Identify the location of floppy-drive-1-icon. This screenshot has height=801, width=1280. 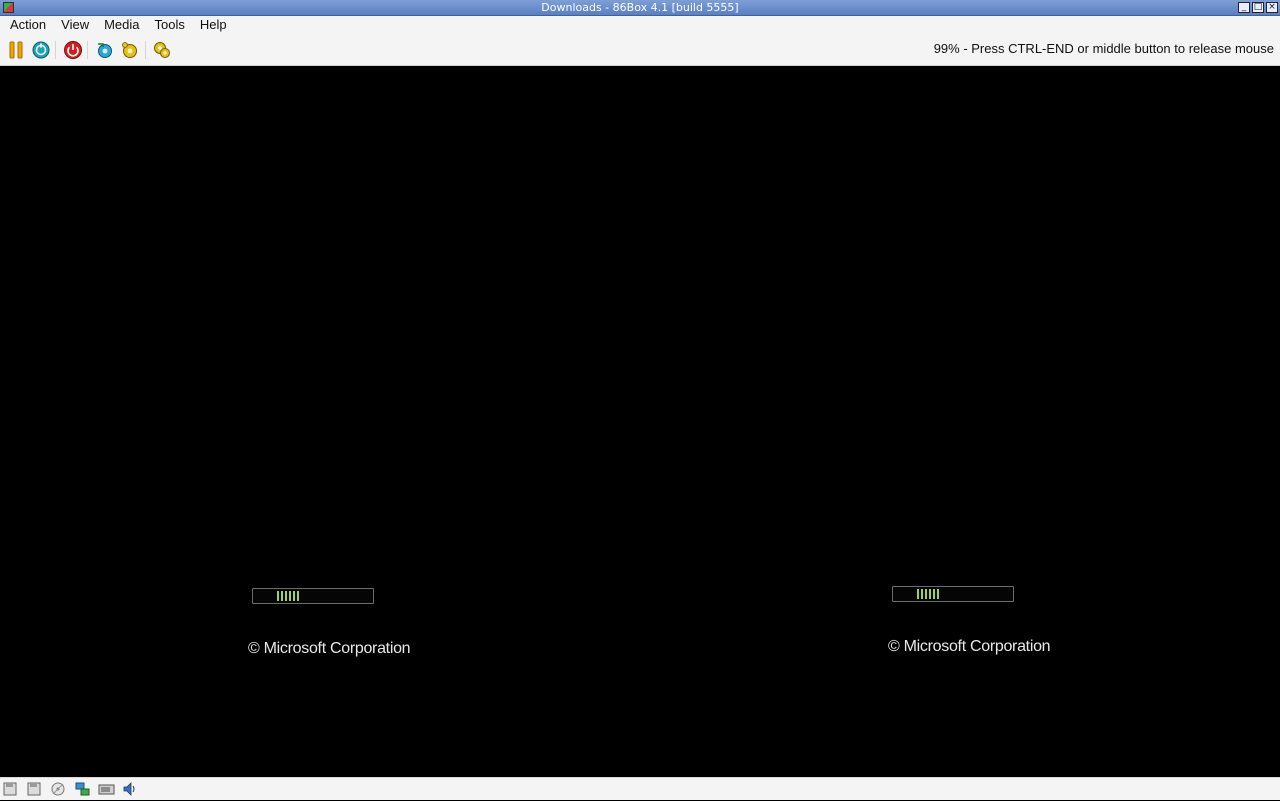
(10, 789).